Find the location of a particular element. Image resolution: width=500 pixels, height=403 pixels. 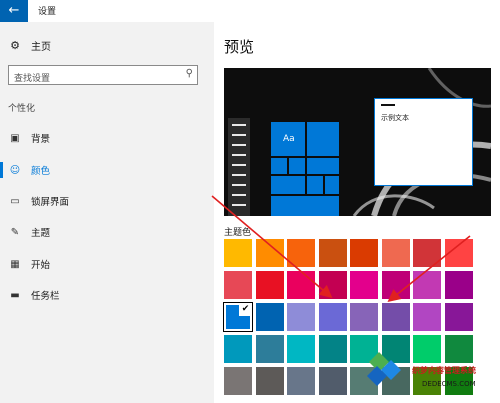

back-button: ← is located at coordinates (14, 11).